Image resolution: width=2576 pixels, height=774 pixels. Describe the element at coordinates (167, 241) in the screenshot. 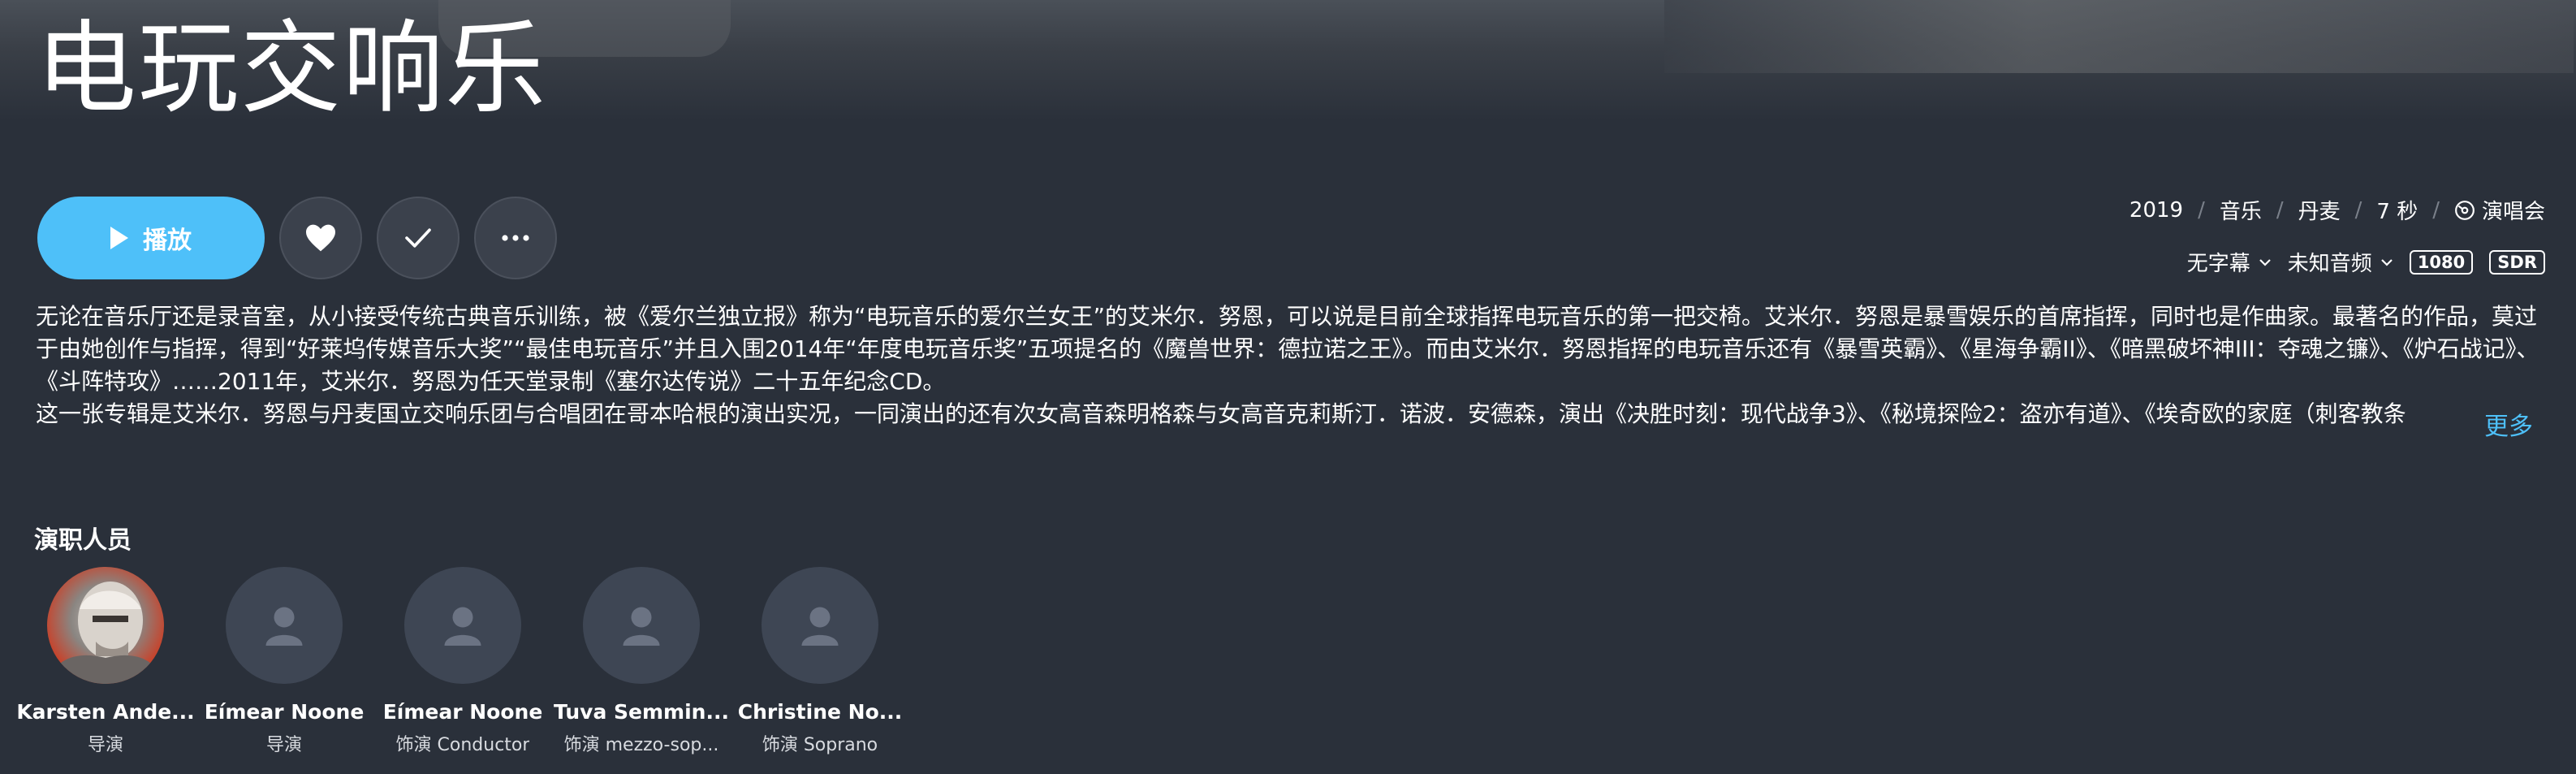

I see `play-label: 播放` at that location.